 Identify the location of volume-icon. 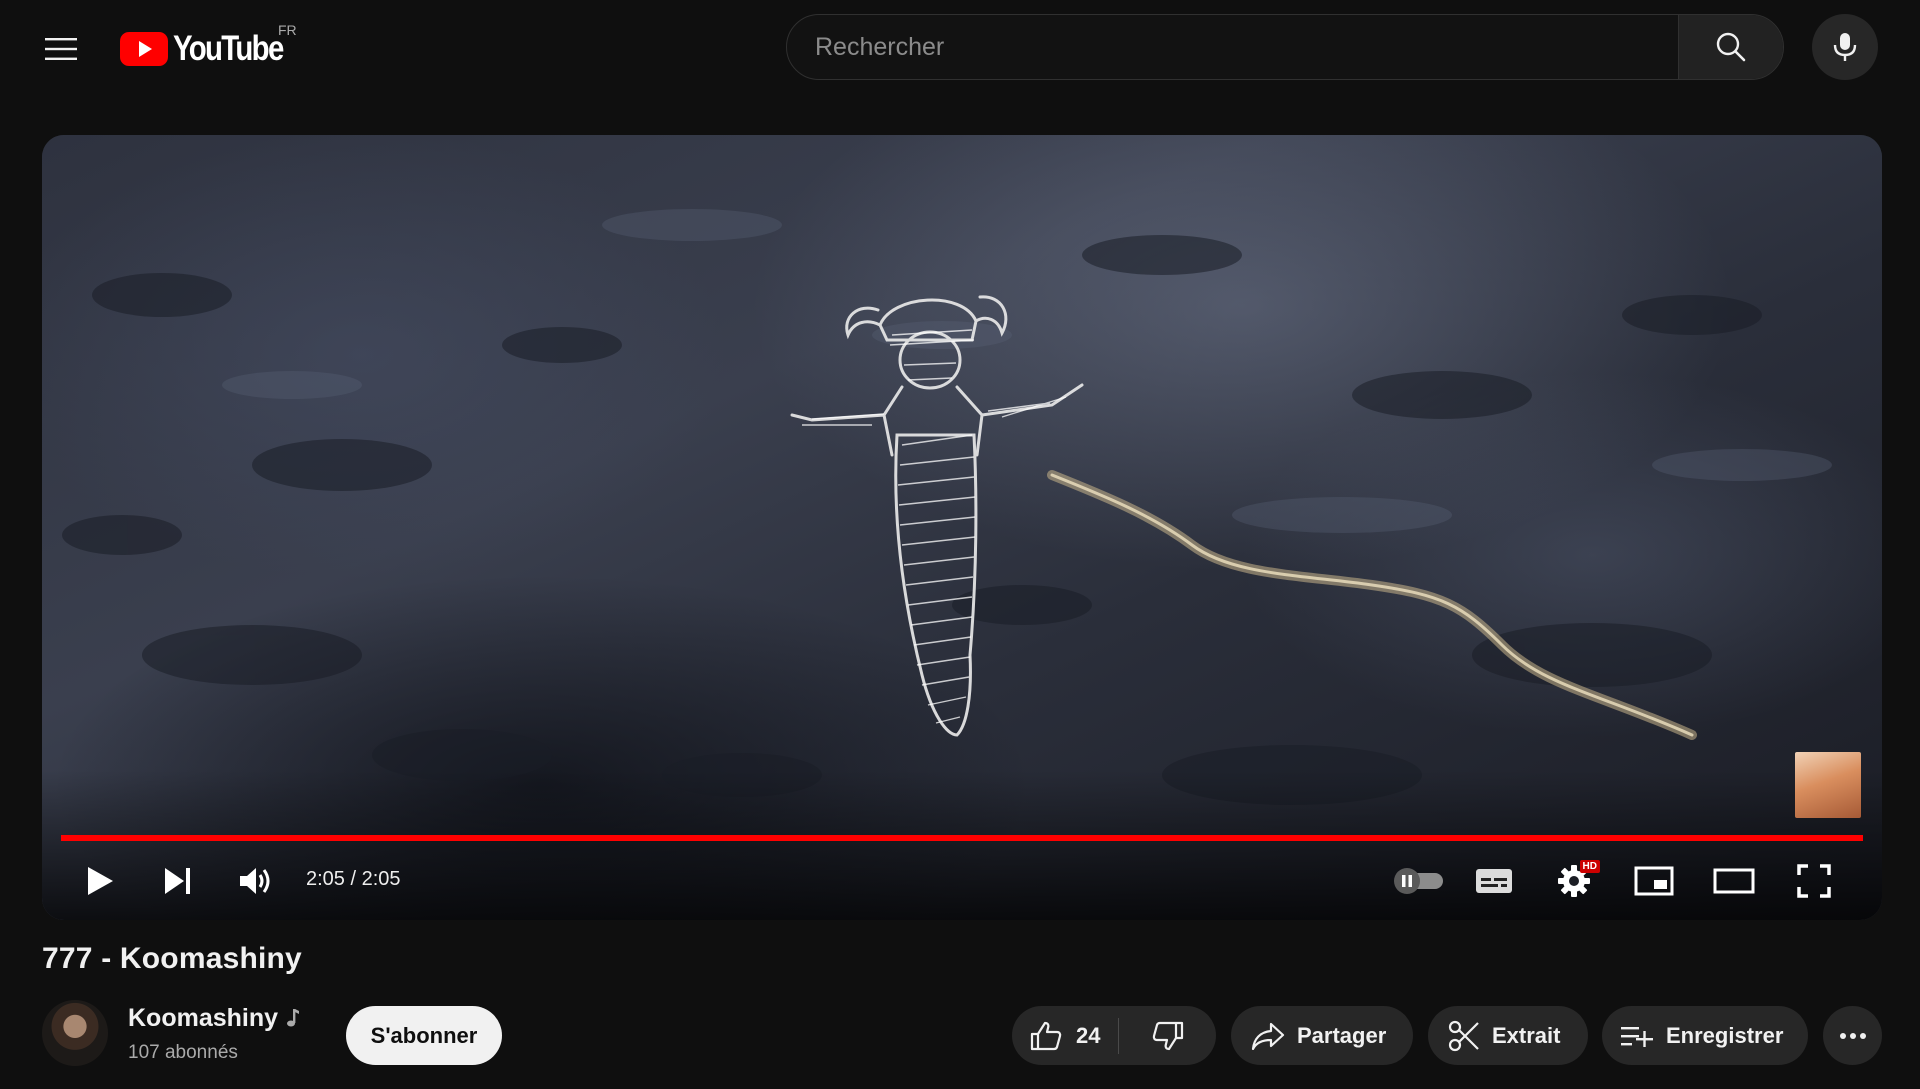
(255, 881).